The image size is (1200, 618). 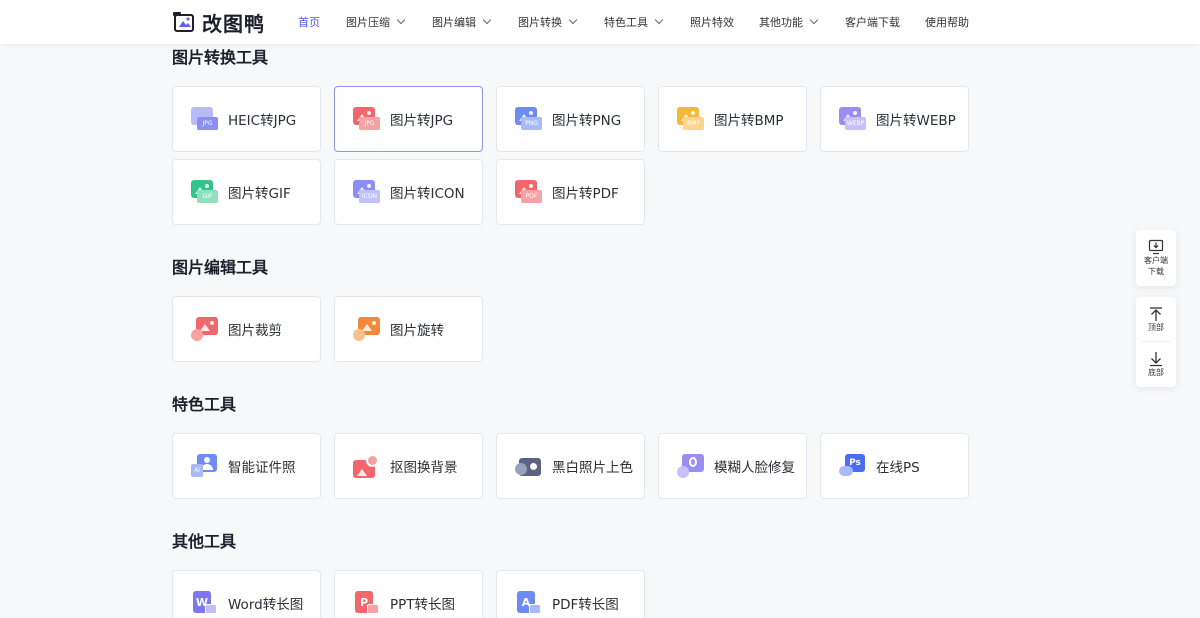 I want to click on tool-label: PDF转长图, so click(x=585, y=605).